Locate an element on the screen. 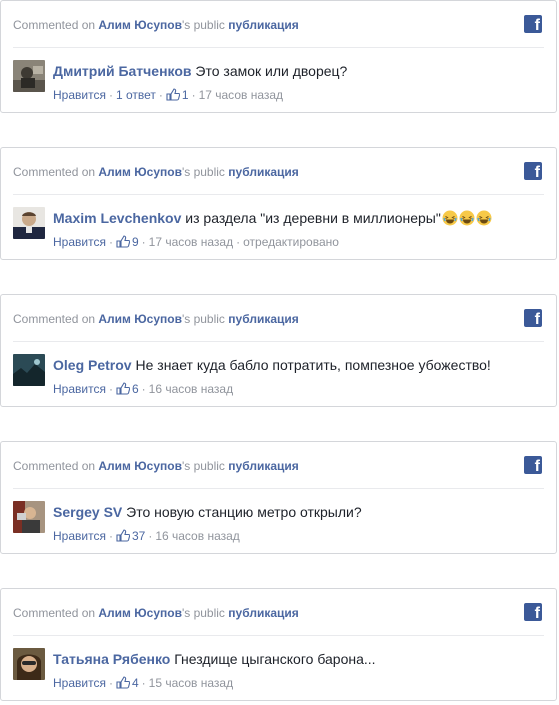 The image size is (559, 705). edited-label: отредактировано is located at coordinates (291, 242).